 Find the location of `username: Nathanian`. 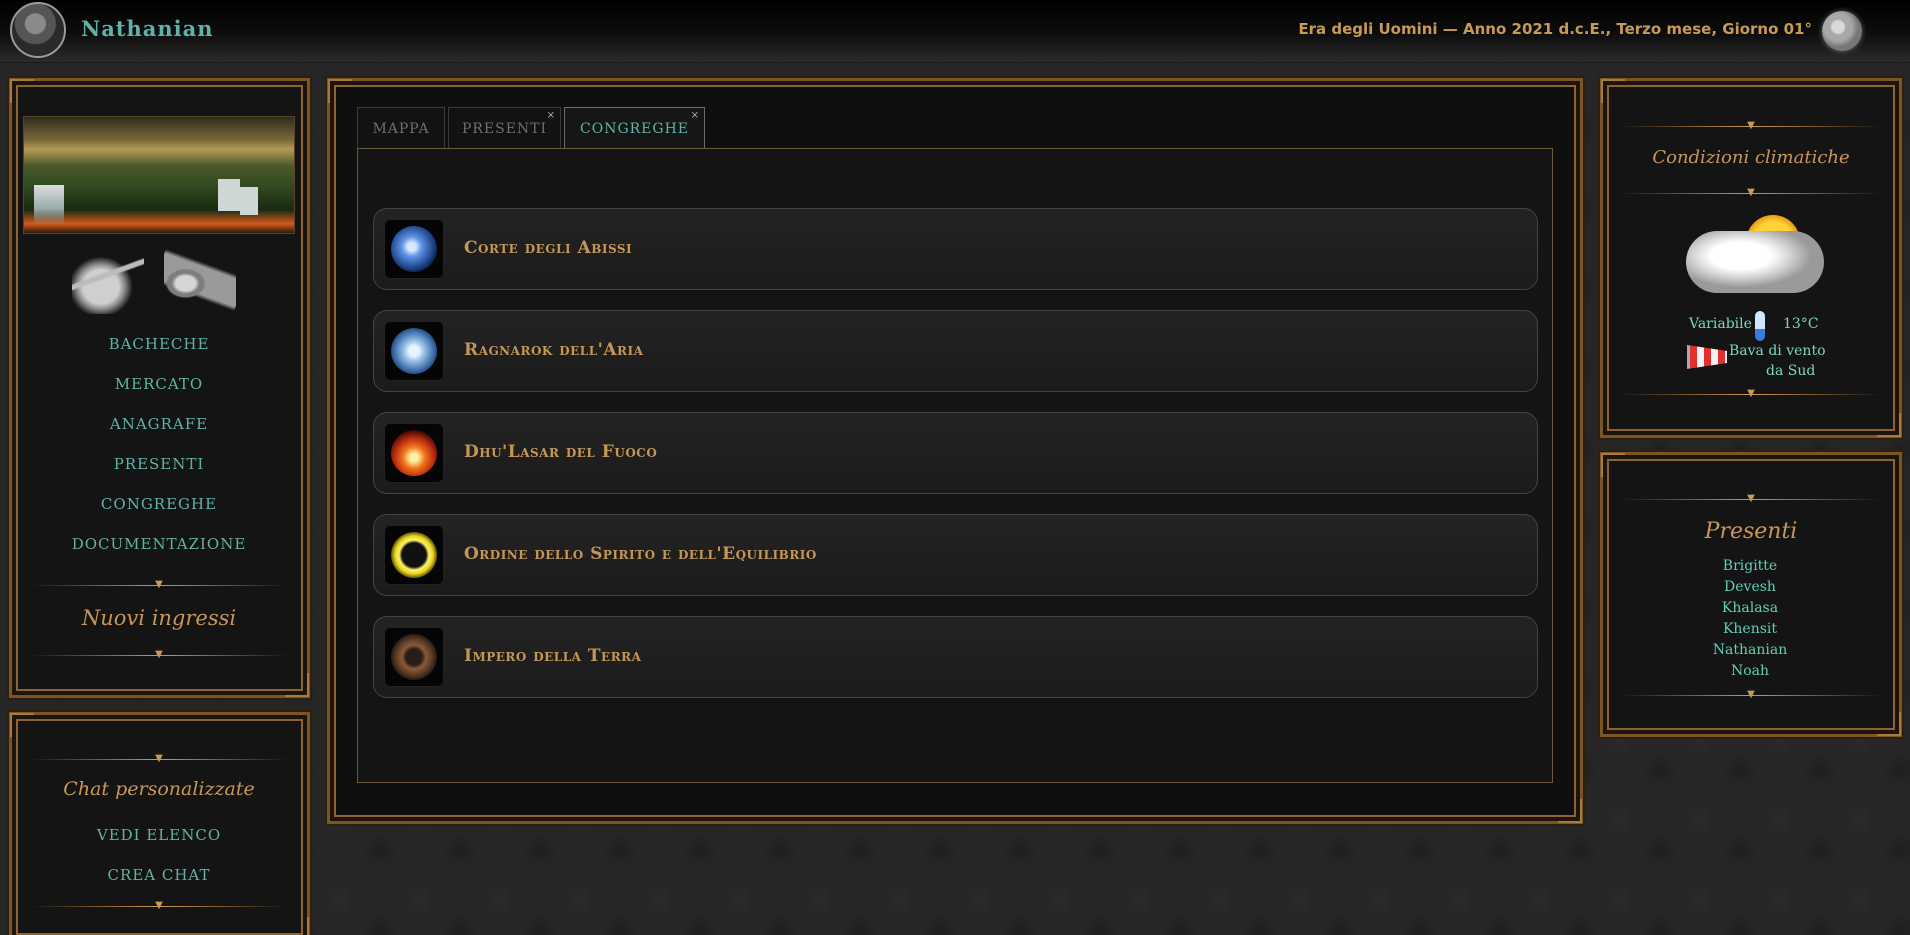

username: Nathanian is located at coordinates (147, 28).